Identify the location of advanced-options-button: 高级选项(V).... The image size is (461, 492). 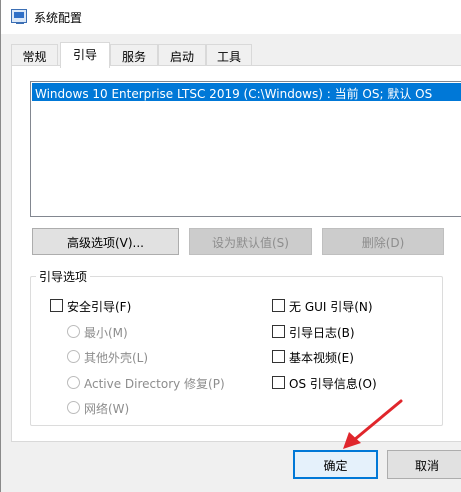
(105, 241).